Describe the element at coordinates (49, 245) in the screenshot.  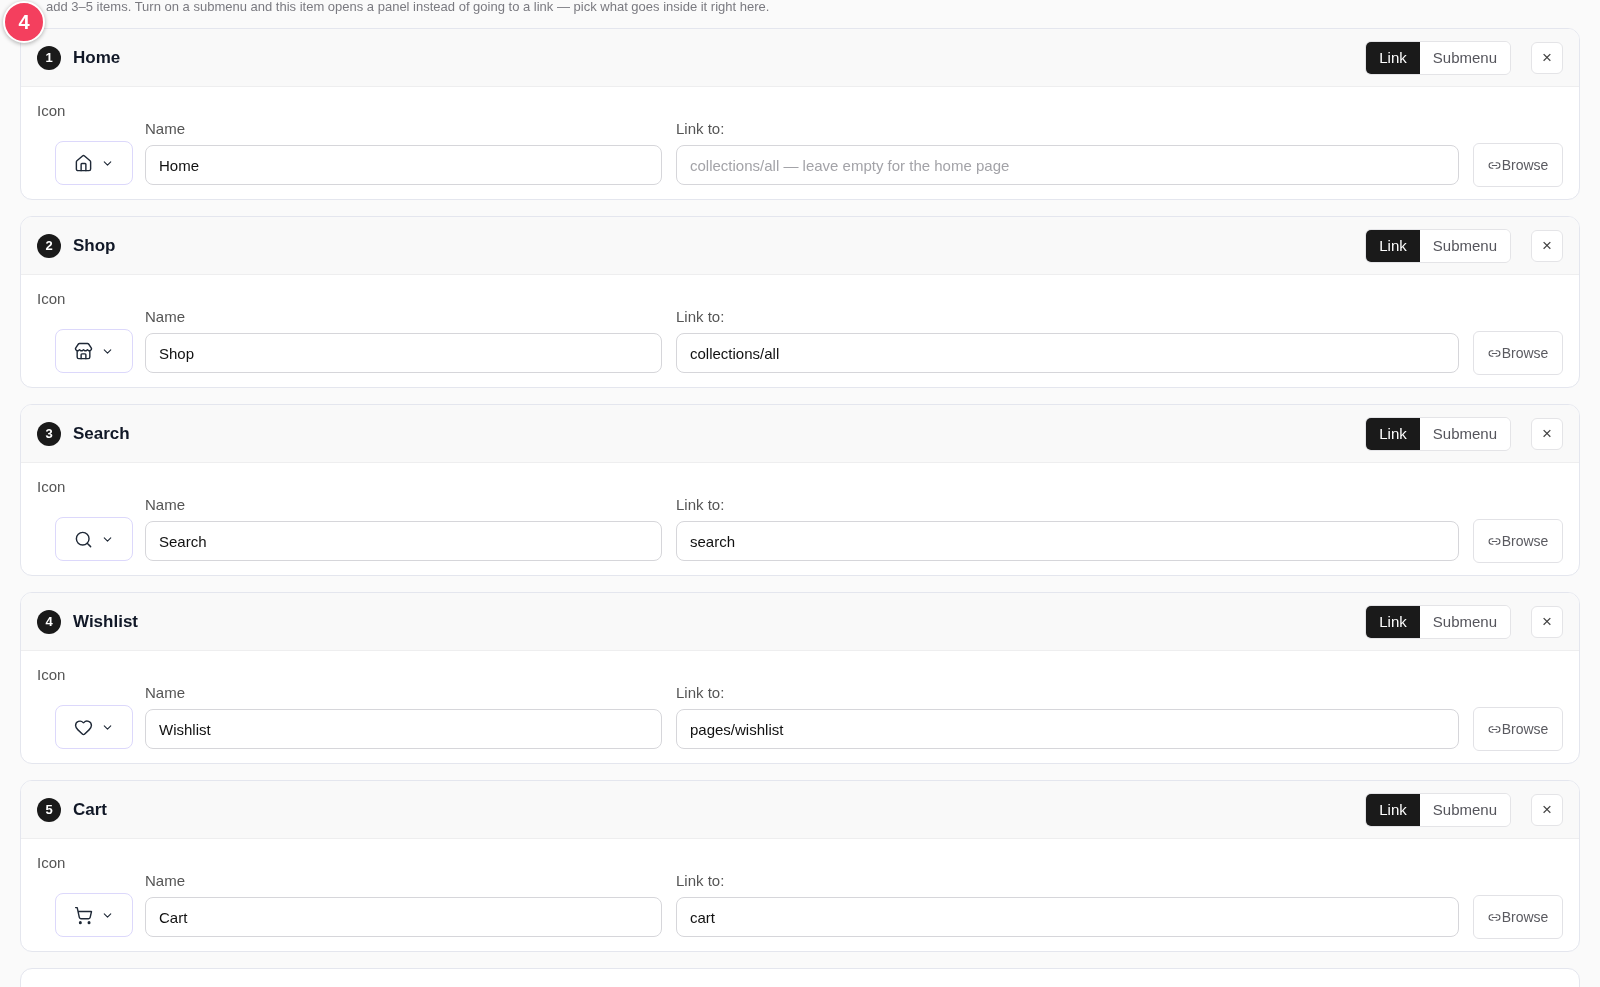
I see `item-number: 2` at that location.